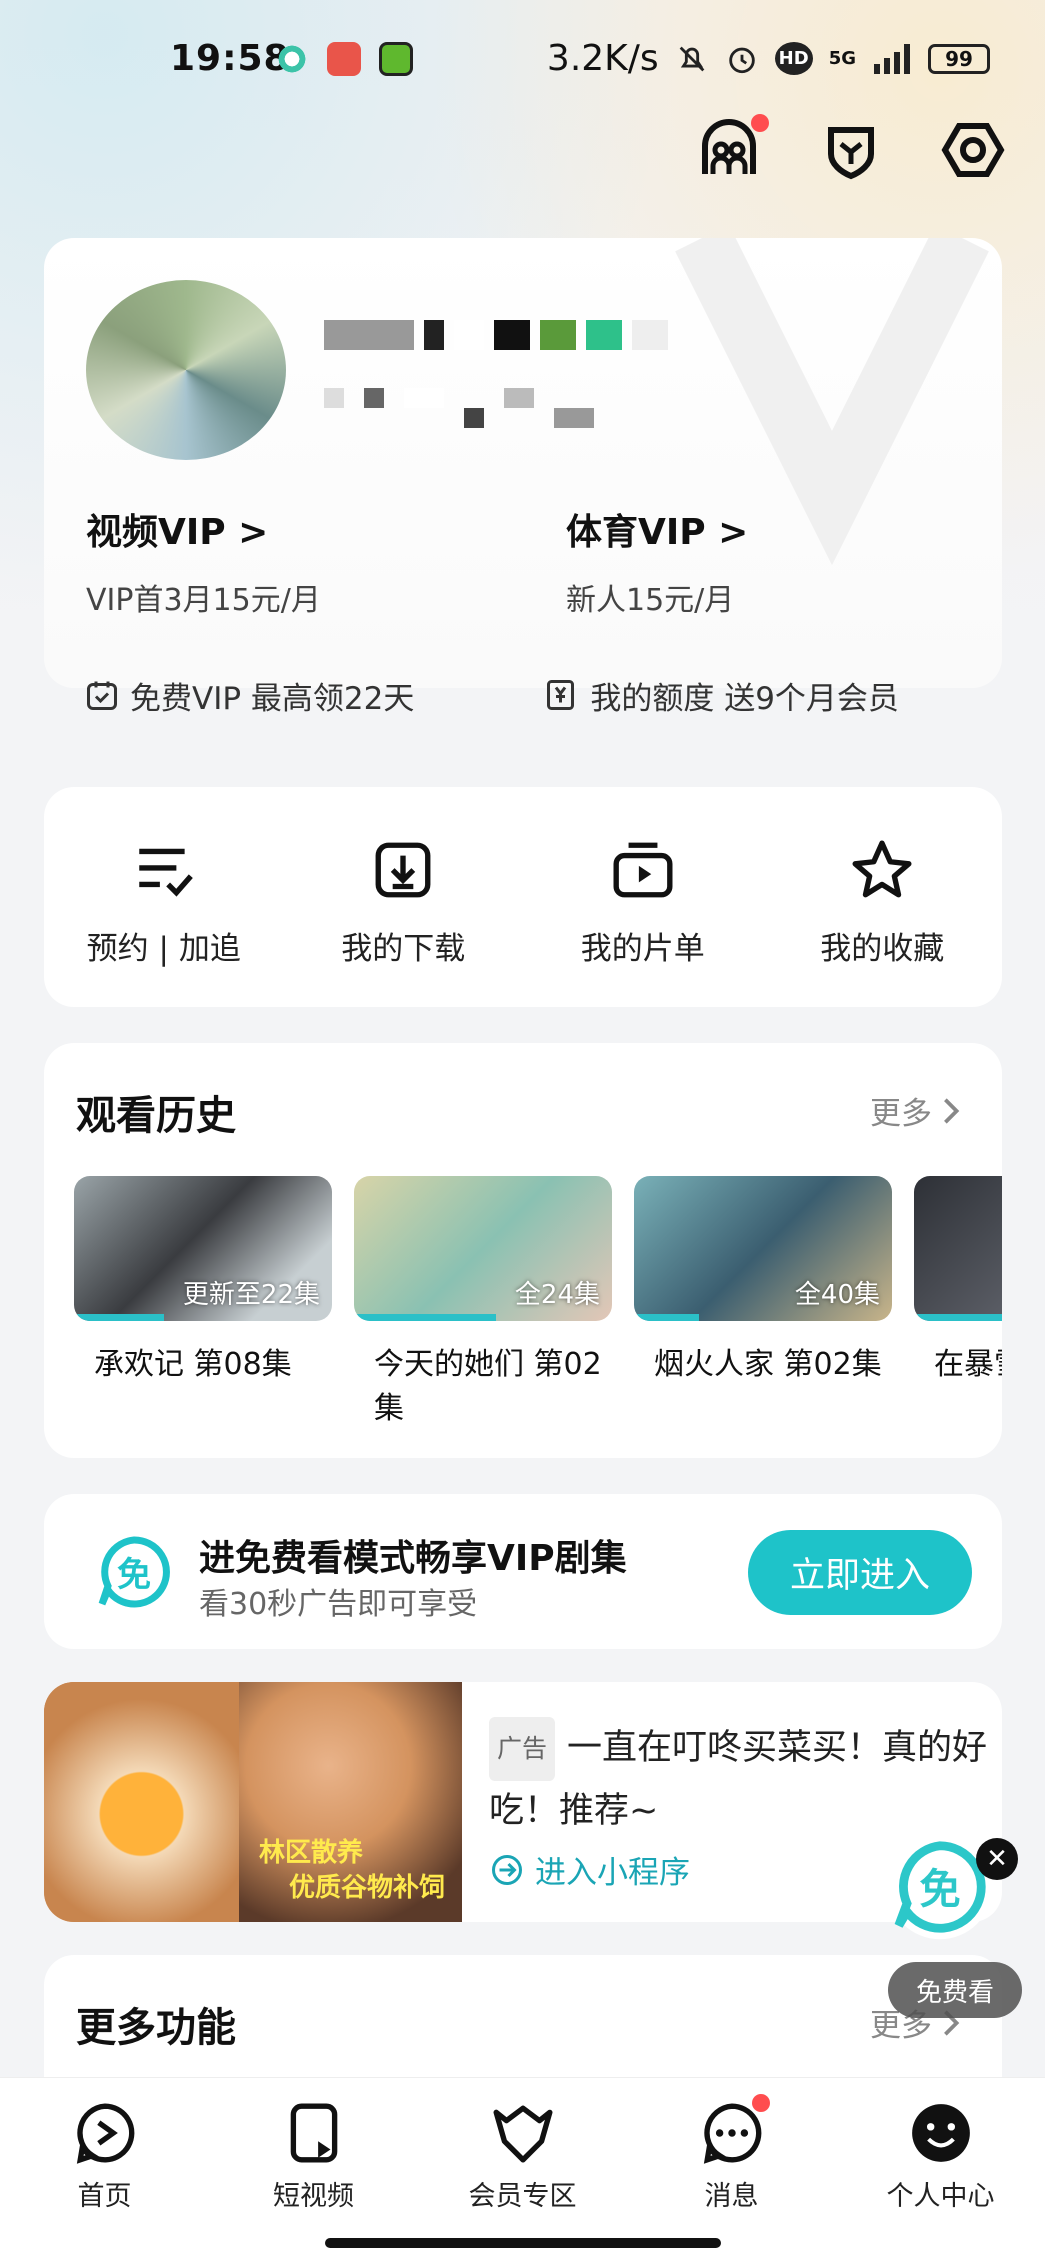 Image resolution: width=1045 pixels, height=2264 pixels. I want to click on message-notification-dot, so click(760, 2103).